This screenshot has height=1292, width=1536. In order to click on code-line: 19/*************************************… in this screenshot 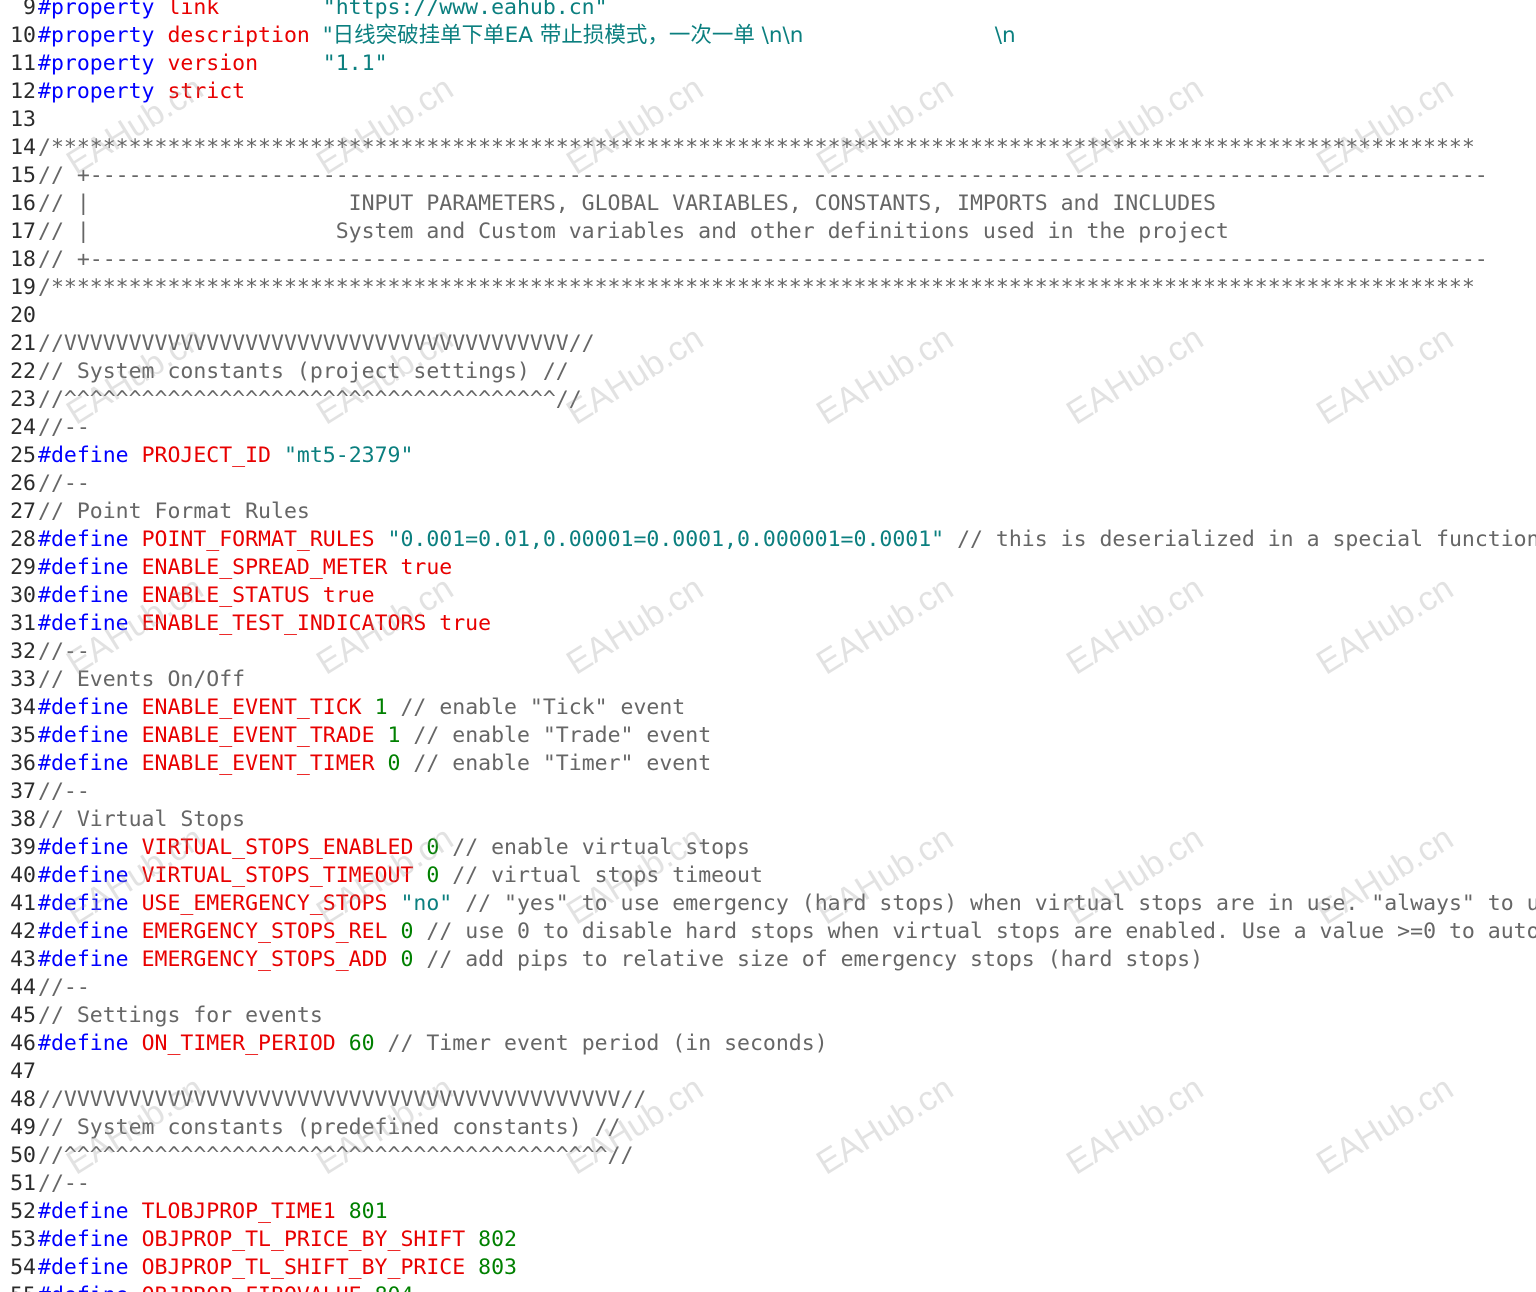, I will do `click(768, 288)`.